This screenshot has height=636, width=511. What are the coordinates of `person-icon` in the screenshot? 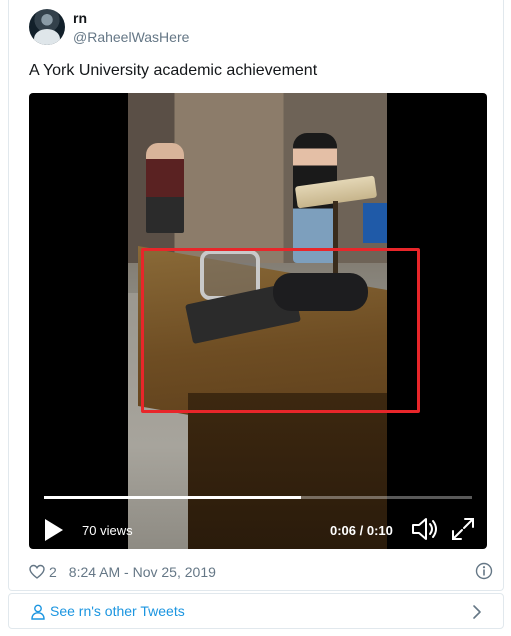 It's located at (38, 612).